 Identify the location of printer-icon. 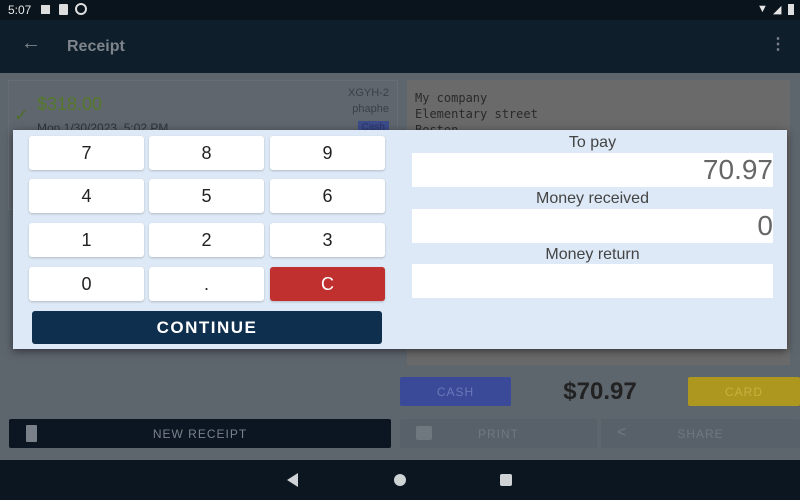
(424, 433).